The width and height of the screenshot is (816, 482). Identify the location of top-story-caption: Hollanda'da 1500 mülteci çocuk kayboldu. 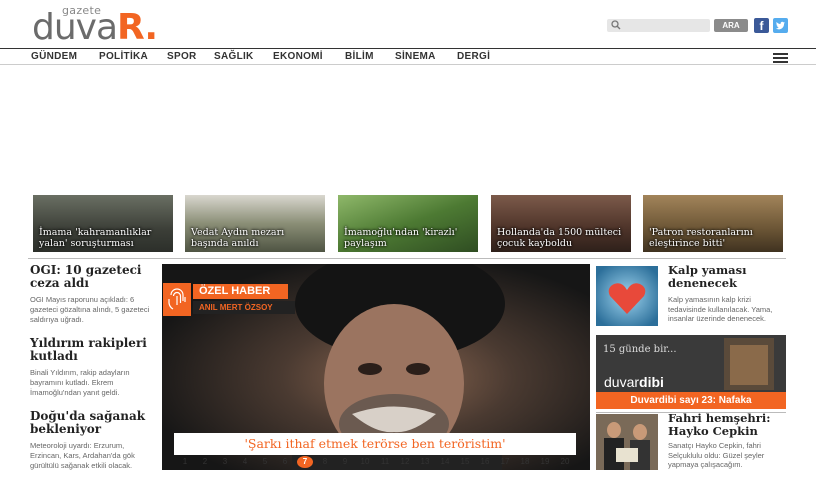
(559, 238).